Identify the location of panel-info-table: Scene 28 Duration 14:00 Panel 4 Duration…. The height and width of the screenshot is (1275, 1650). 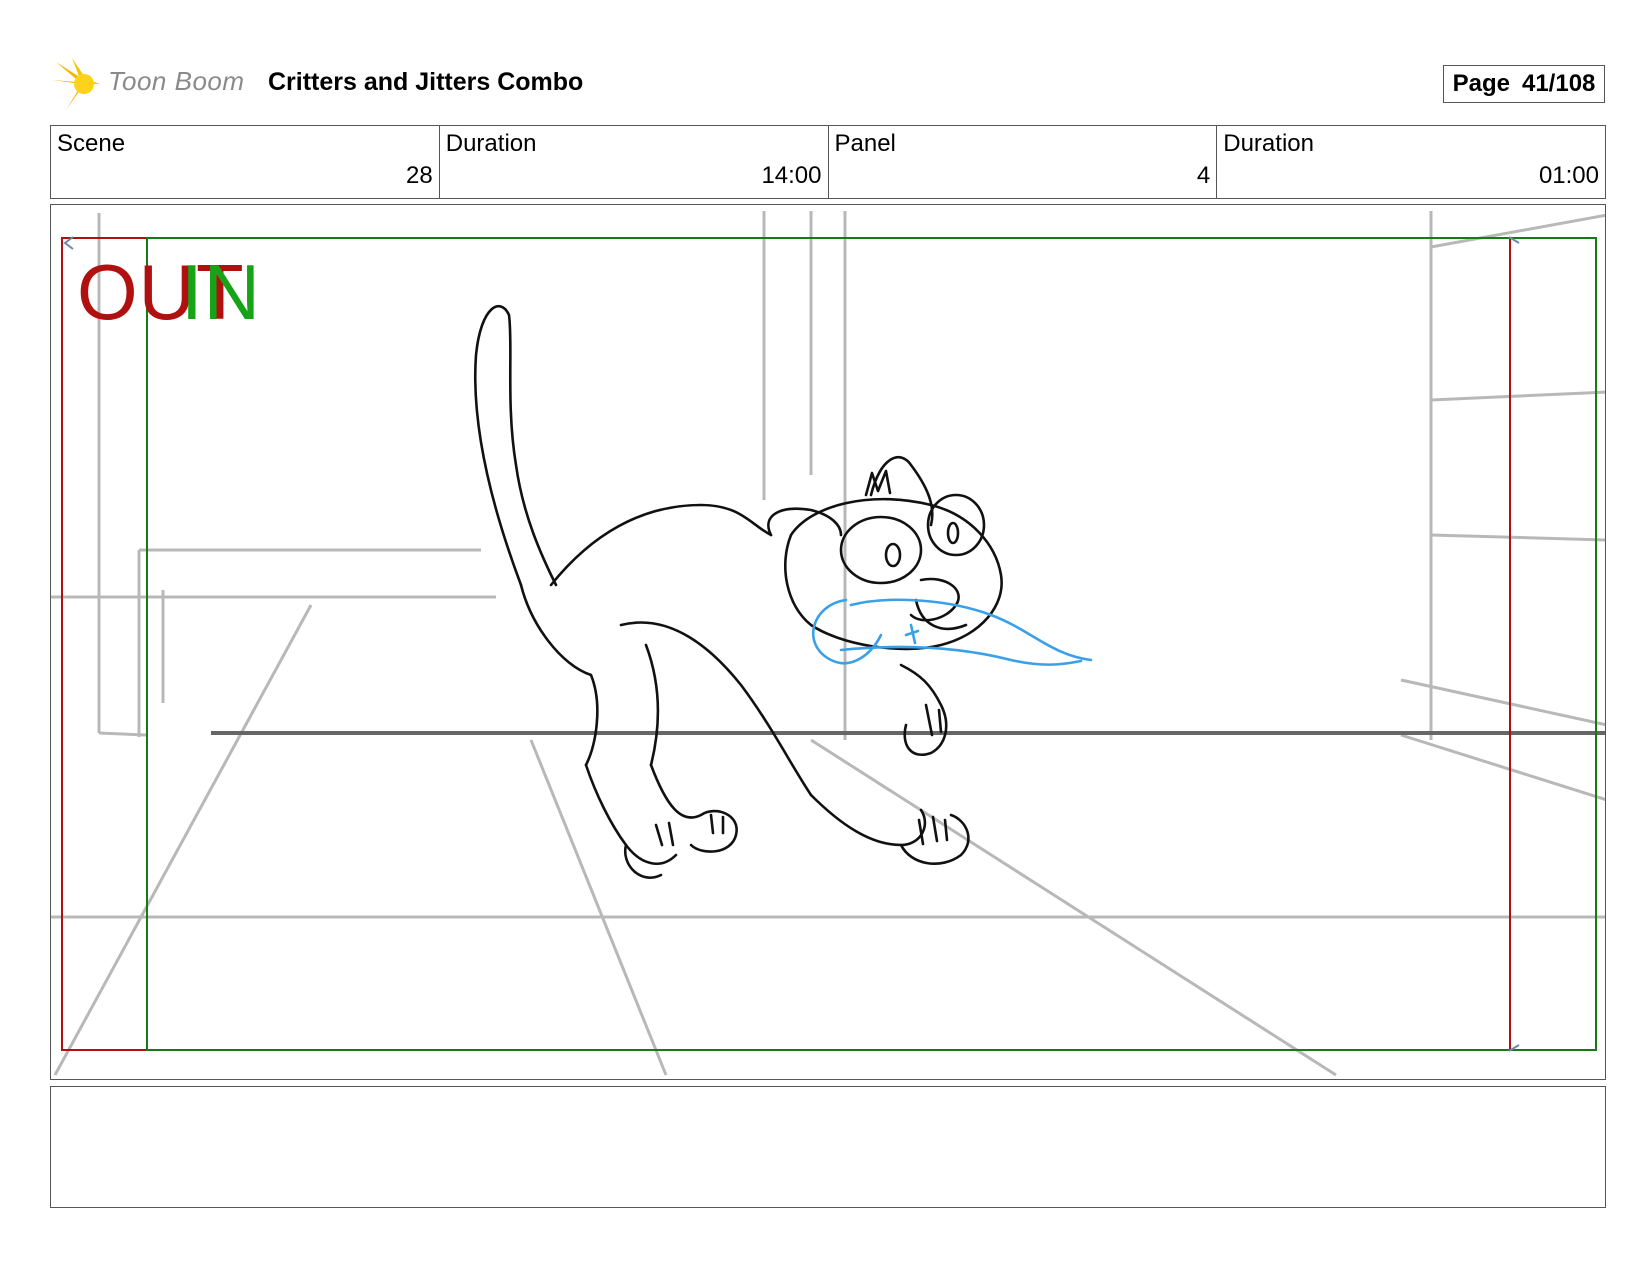
(828, 162).